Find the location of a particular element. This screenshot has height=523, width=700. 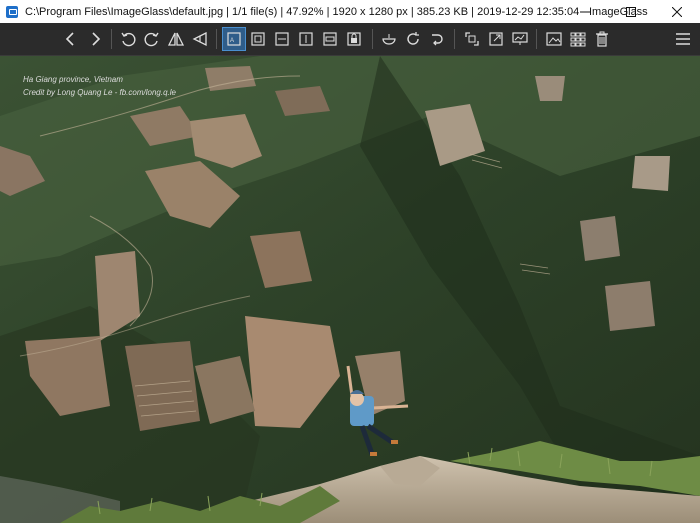

close-button is located at coordinates (677, 11).